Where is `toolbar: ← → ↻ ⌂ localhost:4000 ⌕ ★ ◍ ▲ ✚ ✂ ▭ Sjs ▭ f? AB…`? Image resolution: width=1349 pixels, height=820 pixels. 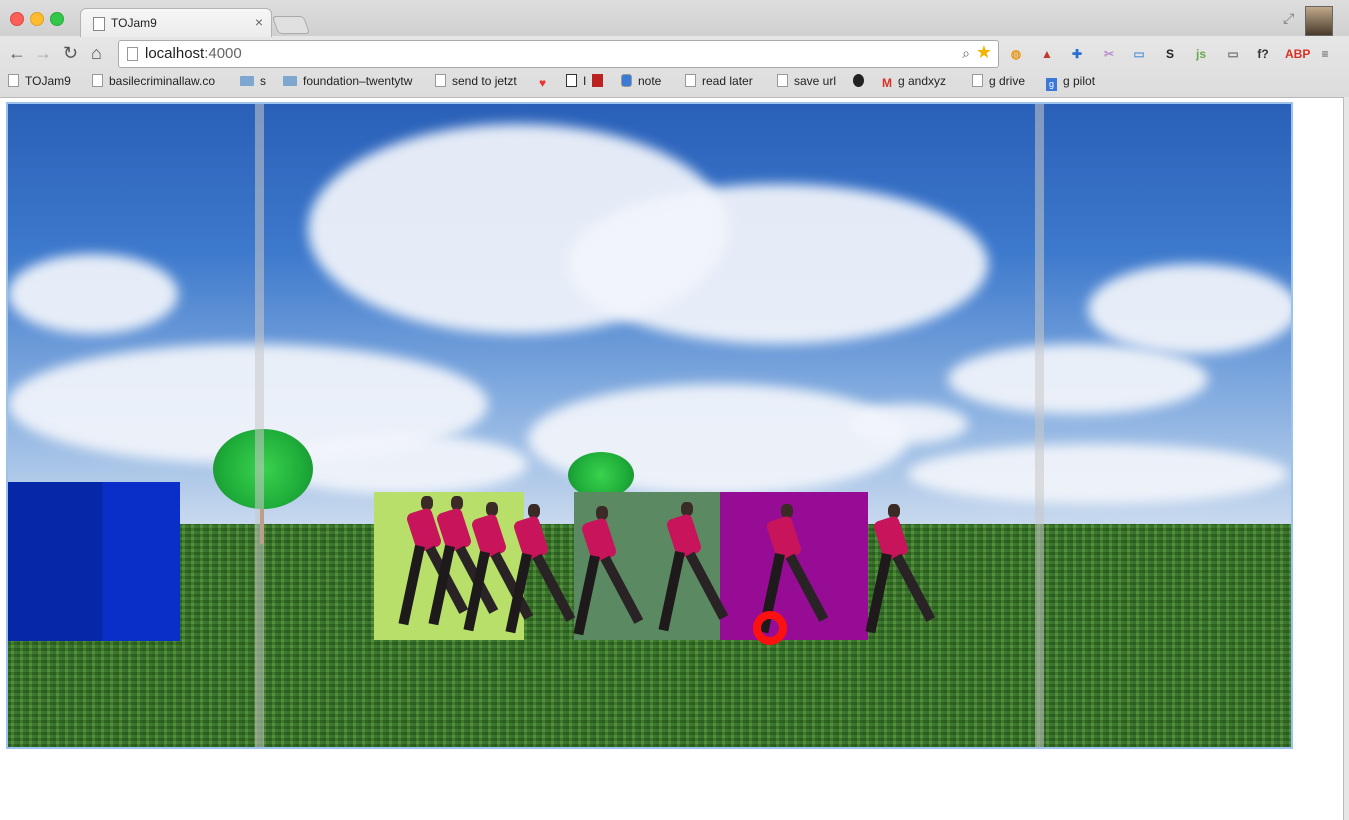
toolbar: ← → ↻ ⌂ localhost:4000 ⌕ ★ ◍ ▲ ✚ ✂ ▭ Sjs ▭ f? AB… is located at coordinates (674, 54).